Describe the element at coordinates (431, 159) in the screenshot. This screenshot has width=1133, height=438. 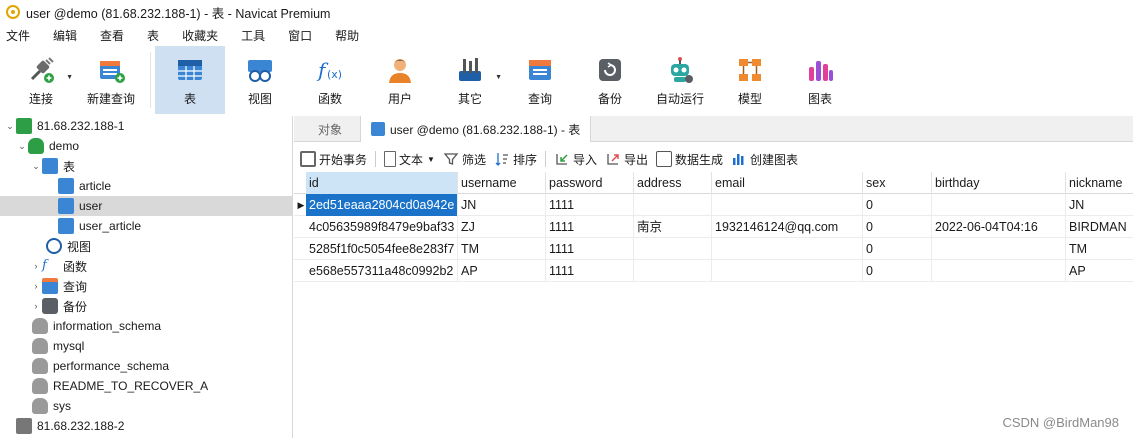
I see `chevron-down-icon: ▼` at that location.